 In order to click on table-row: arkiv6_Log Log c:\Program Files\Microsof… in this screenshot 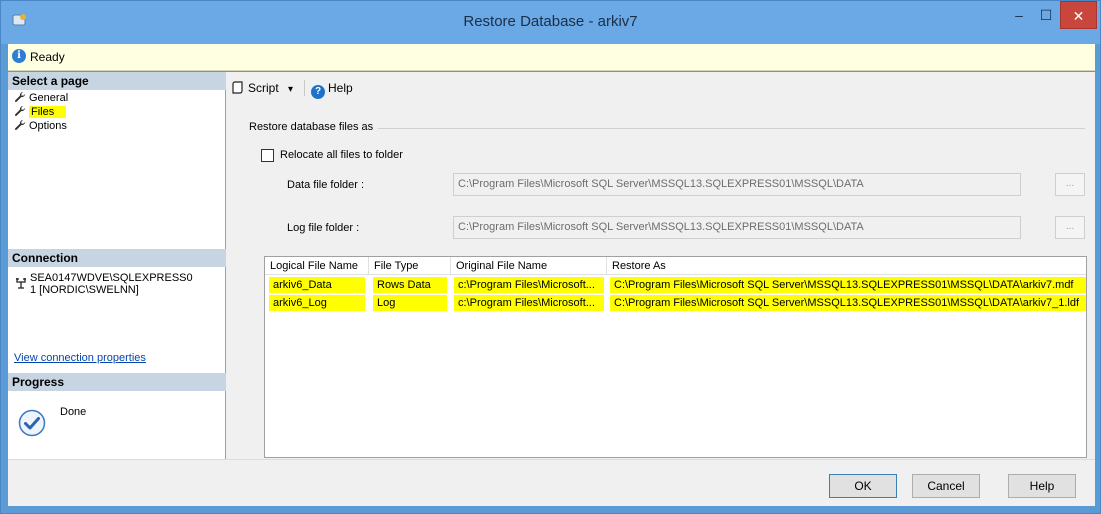, I will do `click(675, 303)`.